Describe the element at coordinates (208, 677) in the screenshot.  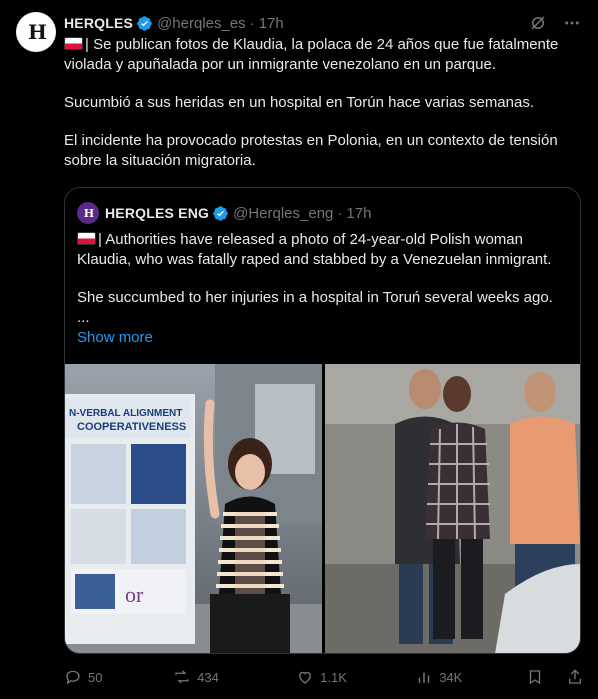
I see `repost-count: 434` at that location.